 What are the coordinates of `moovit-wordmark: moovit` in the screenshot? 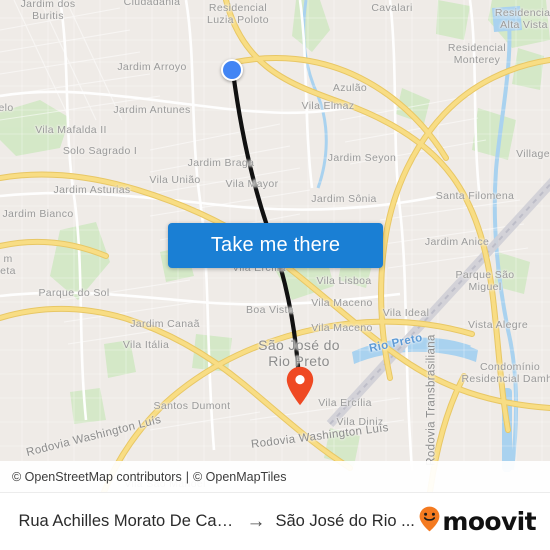 It's located at (489, 521).